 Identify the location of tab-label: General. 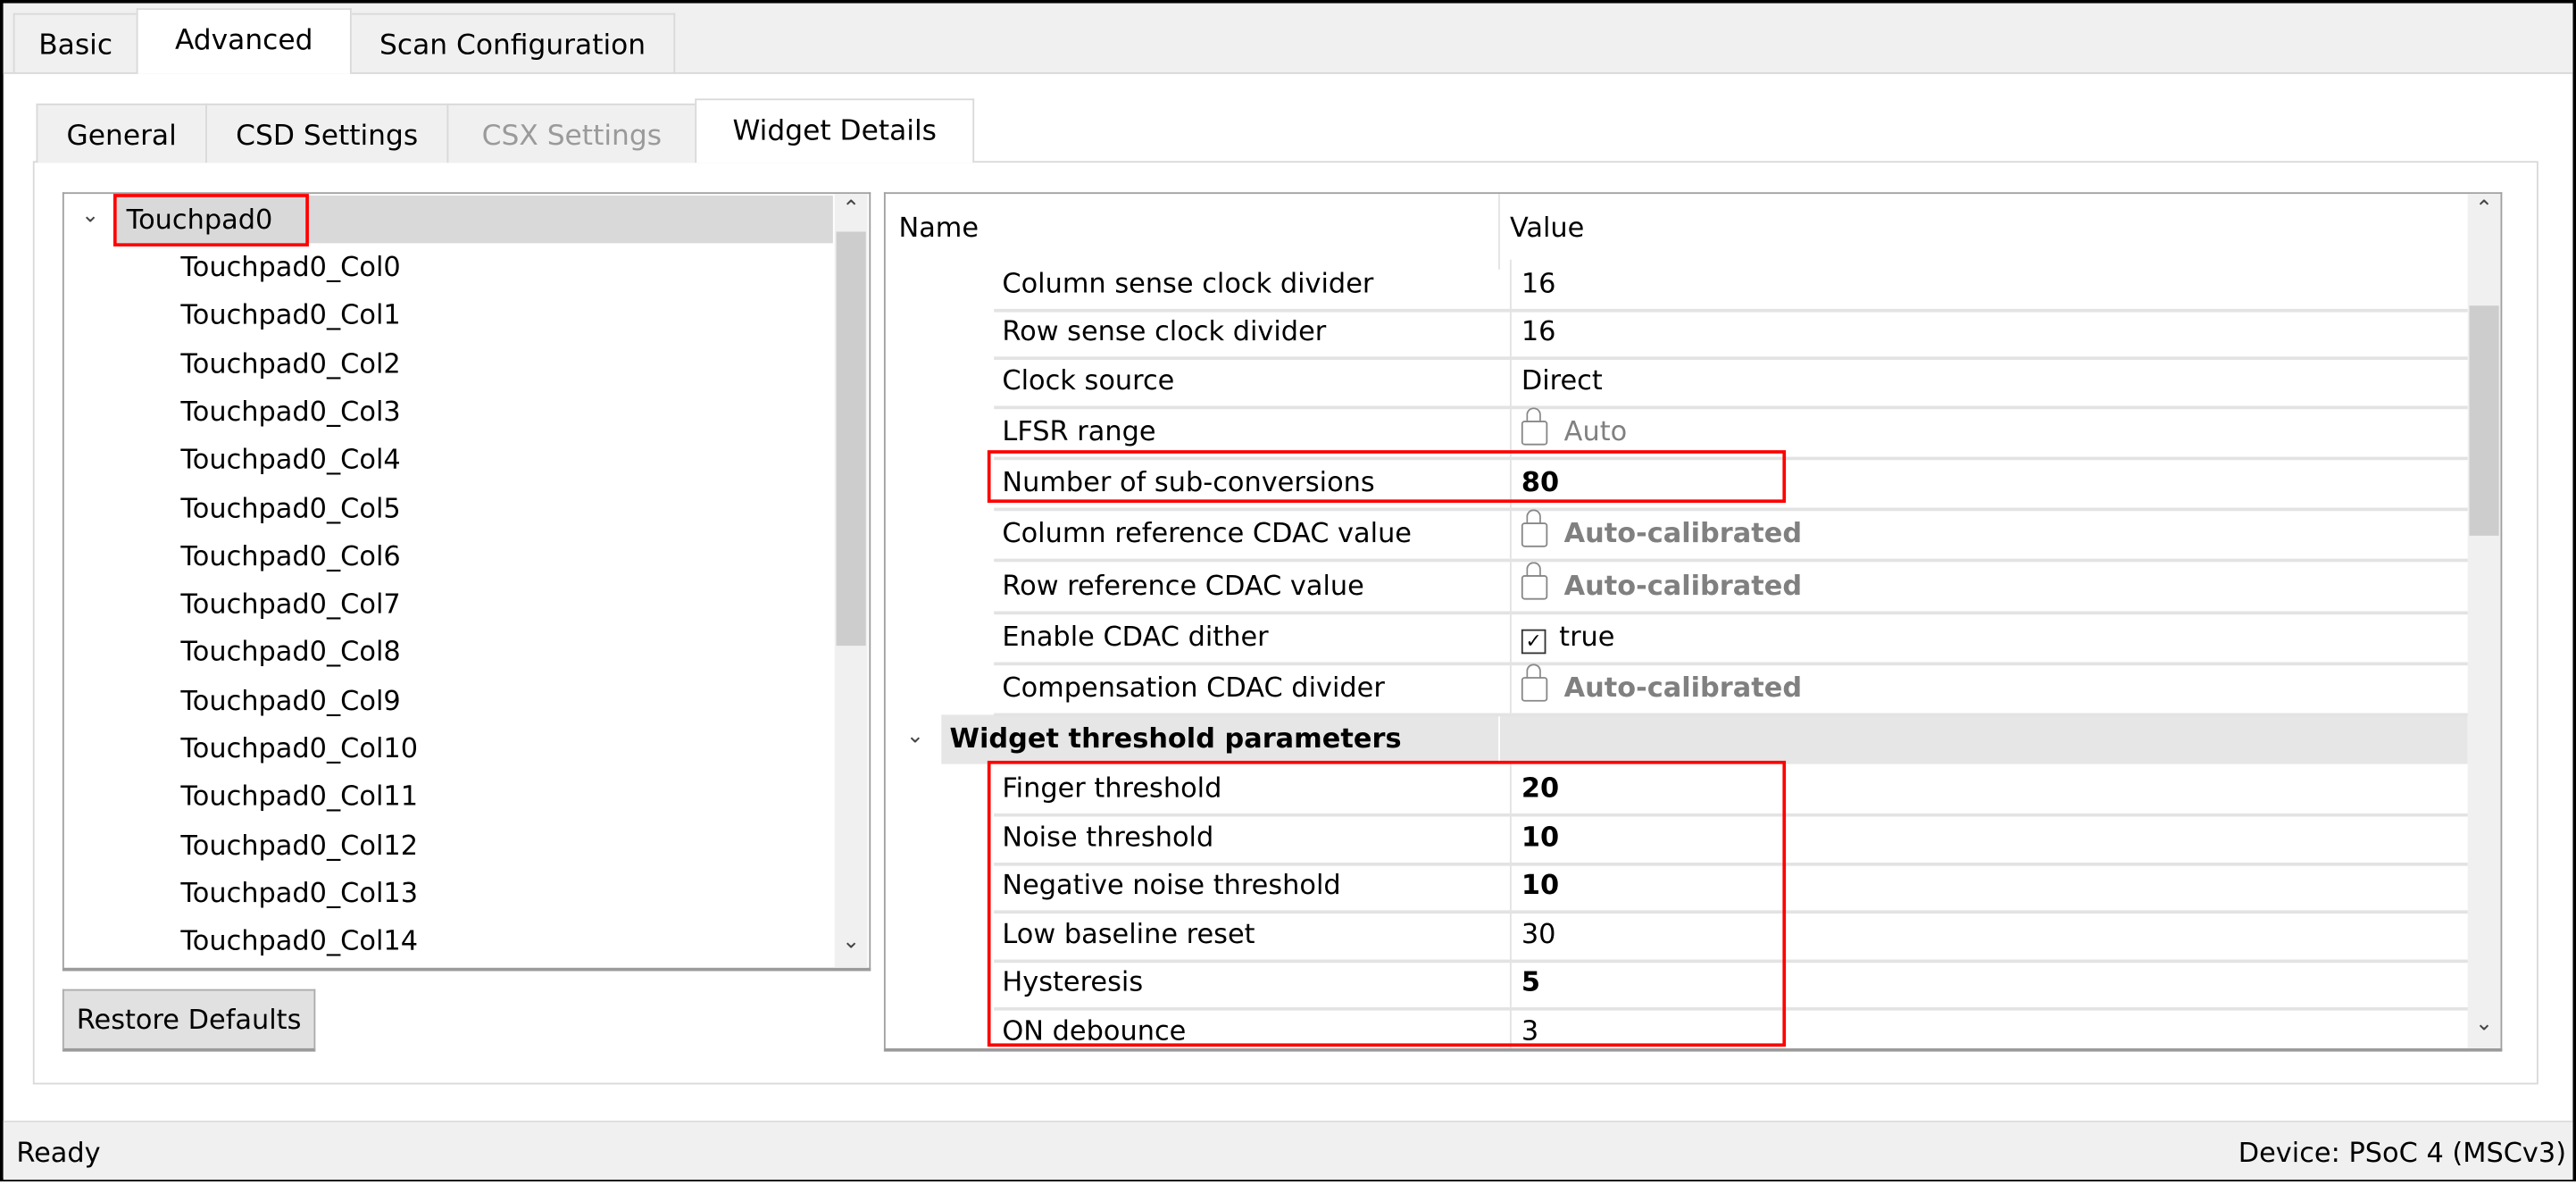
(121, 137).